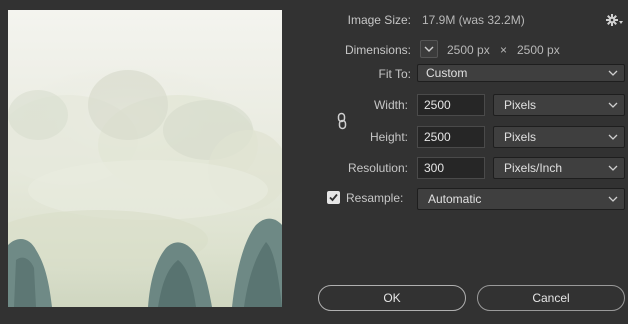 This screenshot has height=324, width=628. Describe the element at coordinates (451, 137) in the screenshot. I see `height-input: 2500` at that location.